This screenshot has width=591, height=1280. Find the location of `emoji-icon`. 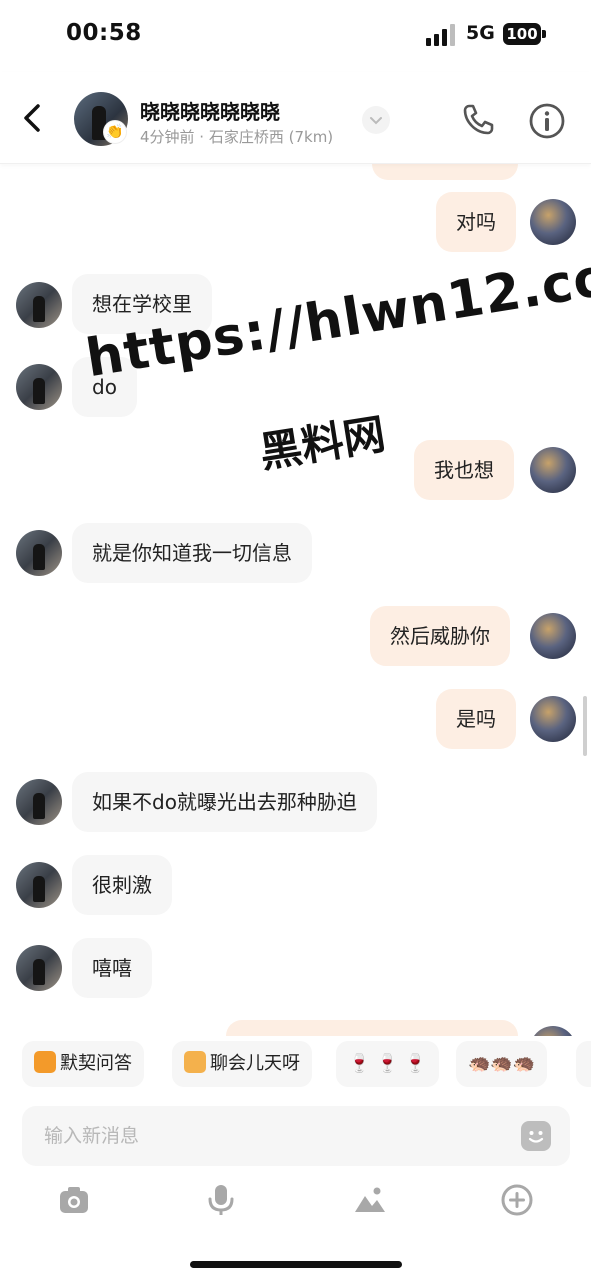

emoji-icon is located at coordinates (536, 1136).